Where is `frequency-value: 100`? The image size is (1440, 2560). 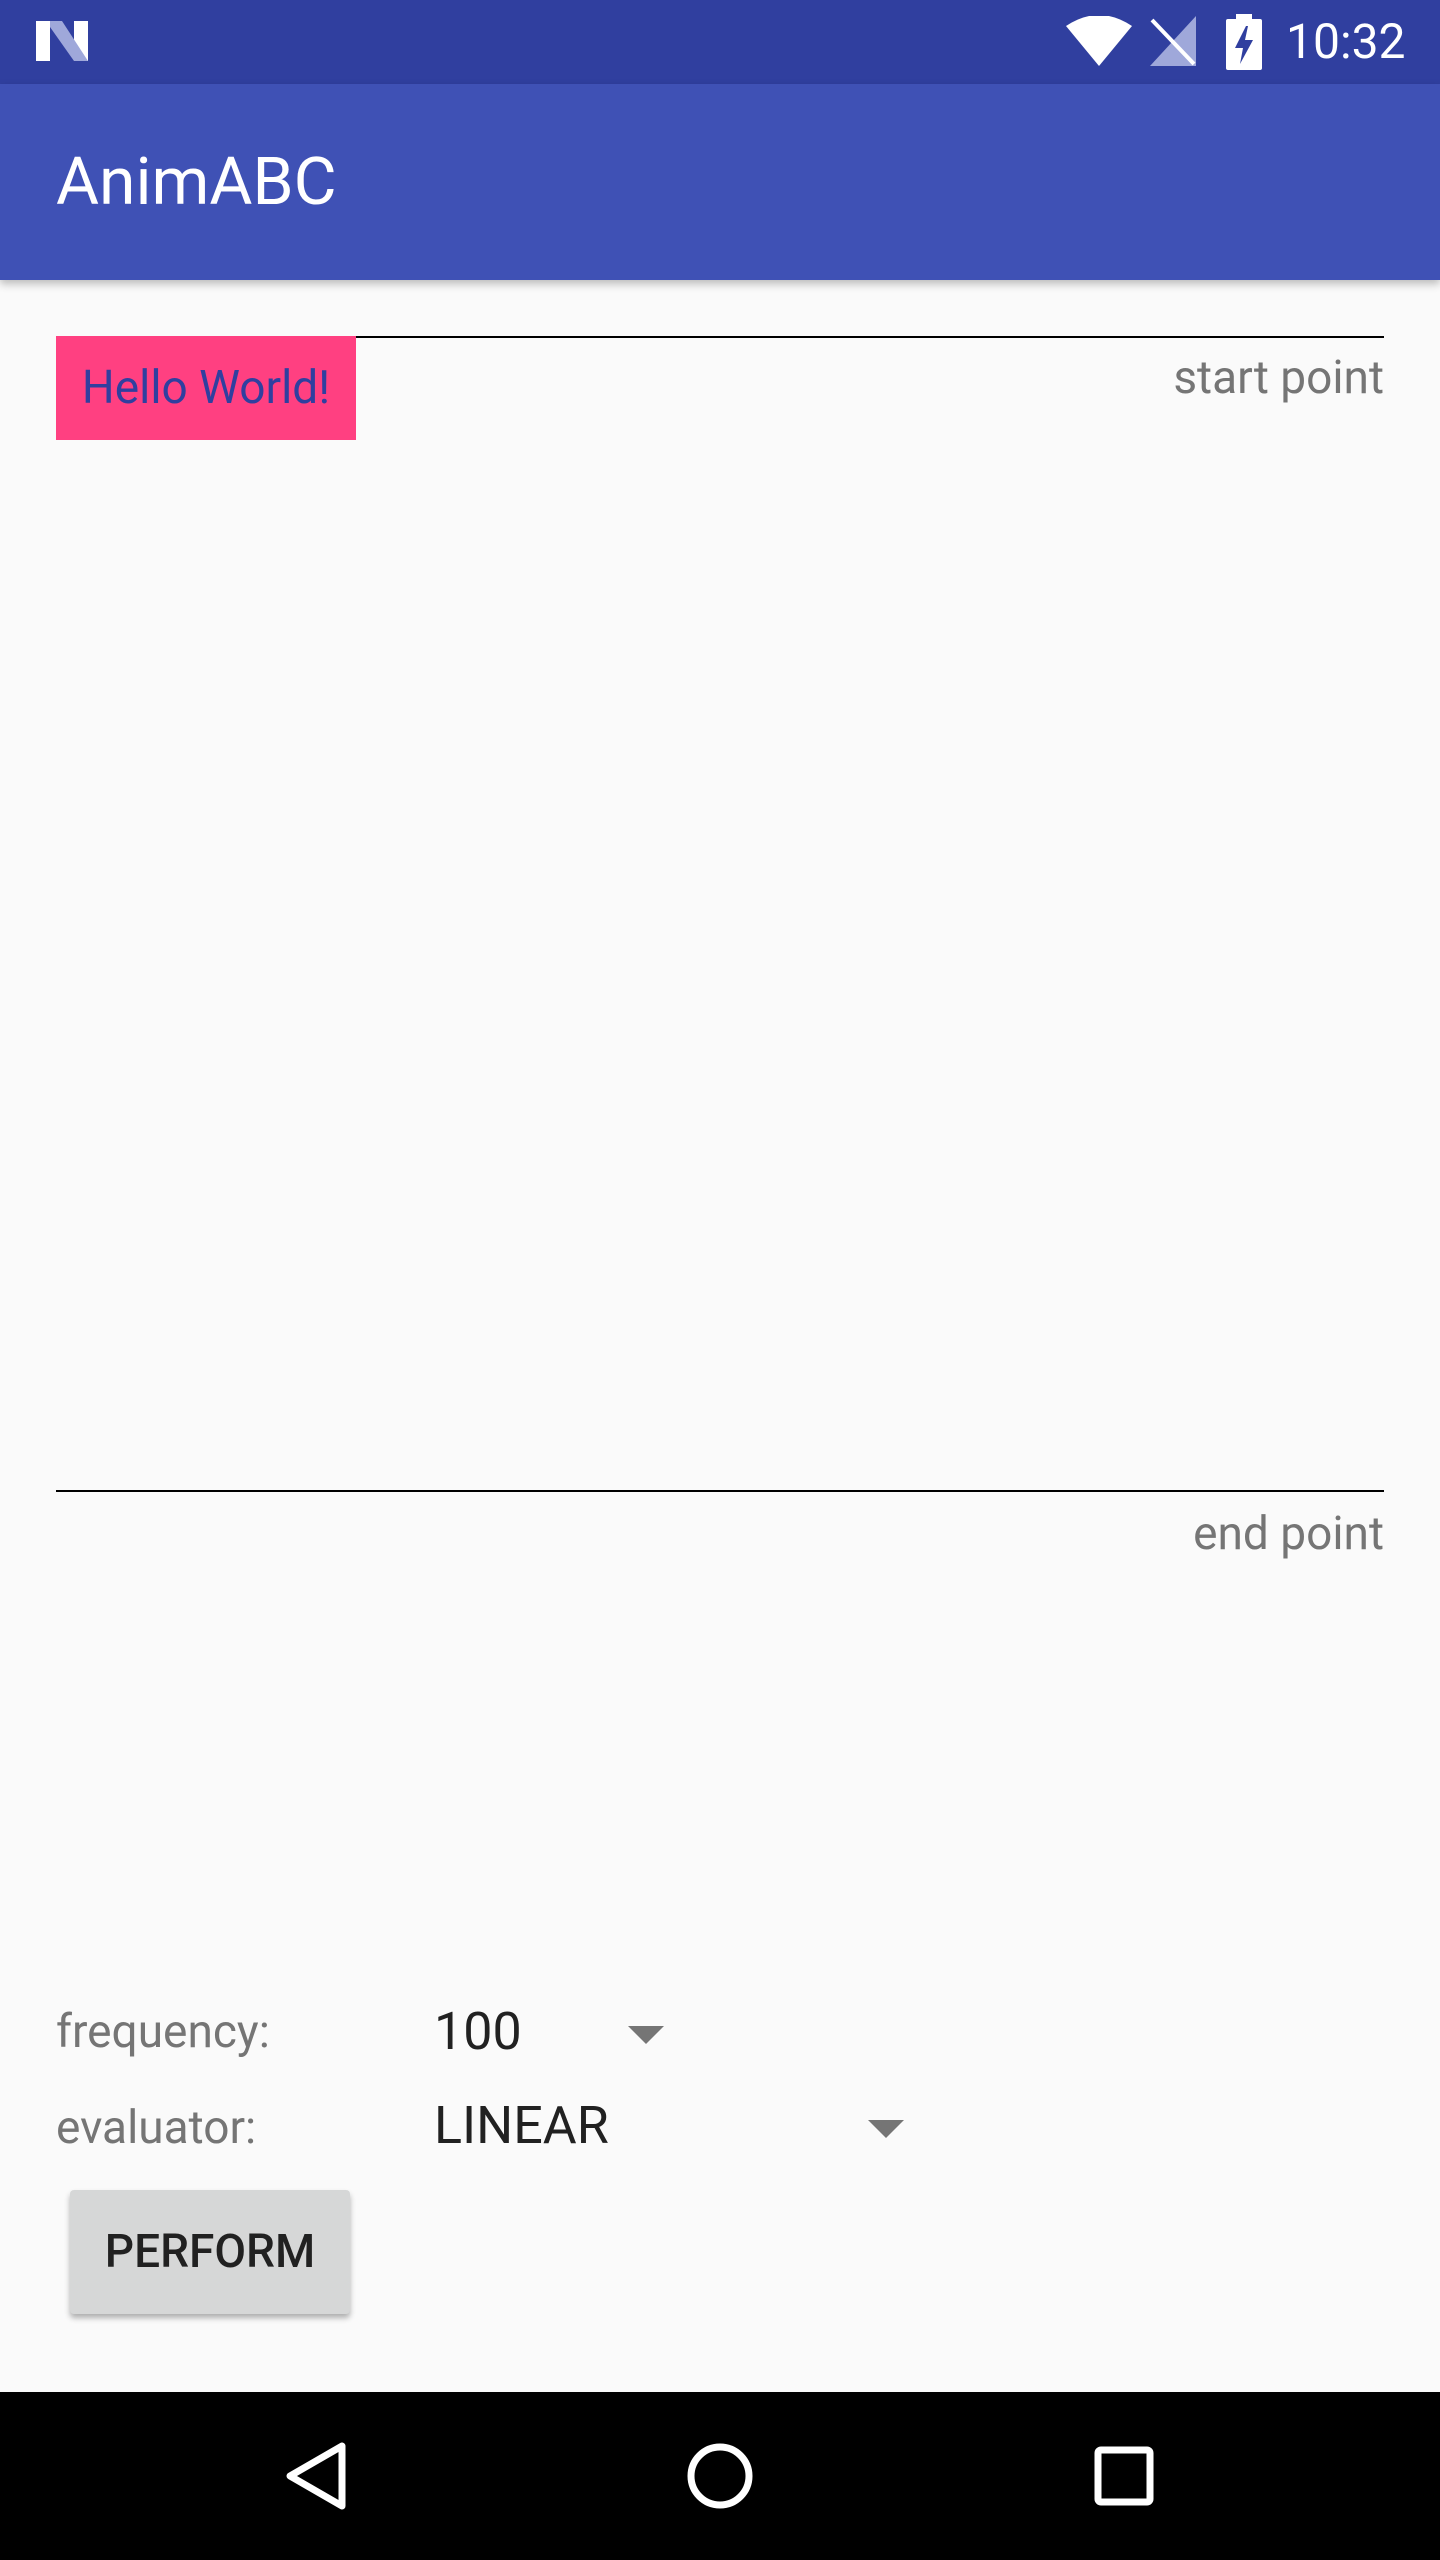
frequency-value: 100 is located at coordinates (478, 2031).